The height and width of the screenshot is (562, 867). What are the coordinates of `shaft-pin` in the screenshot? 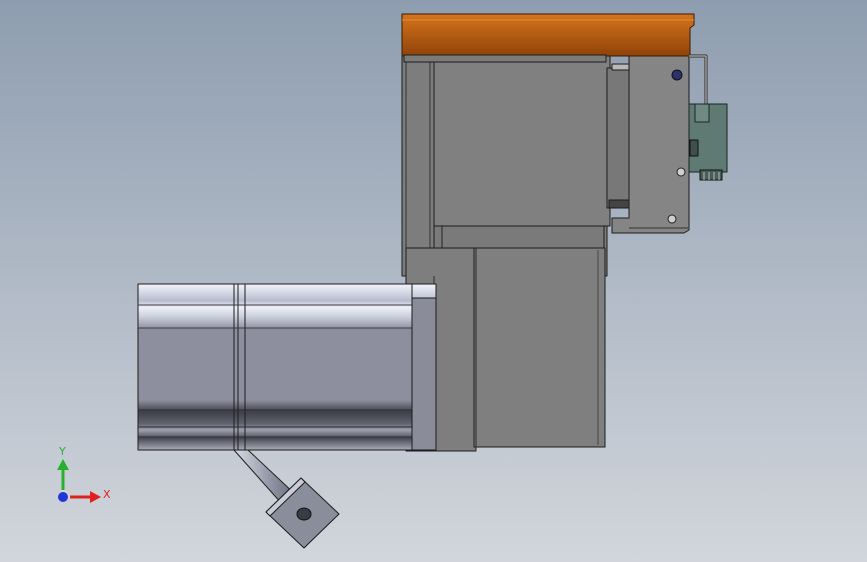 It's located at (621, 67).